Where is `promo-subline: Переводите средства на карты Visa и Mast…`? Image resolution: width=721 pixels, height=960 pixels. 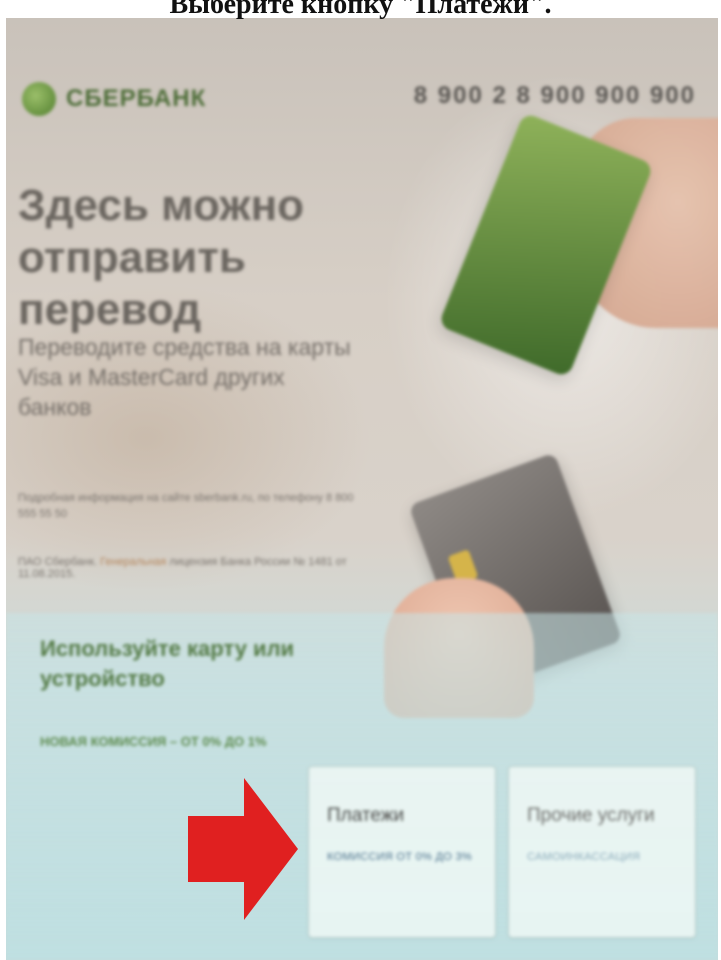 promo-subline: Переводите средства на карты Visa и Mast… is located at coordinates (184, 377).